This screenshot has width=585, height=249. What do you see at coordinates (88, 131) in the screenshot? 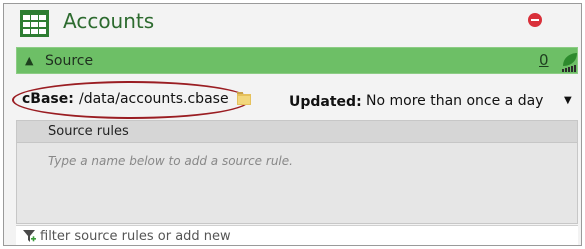
I see `source-rules-header-label: Source rules` at bounding box center [88, 131].